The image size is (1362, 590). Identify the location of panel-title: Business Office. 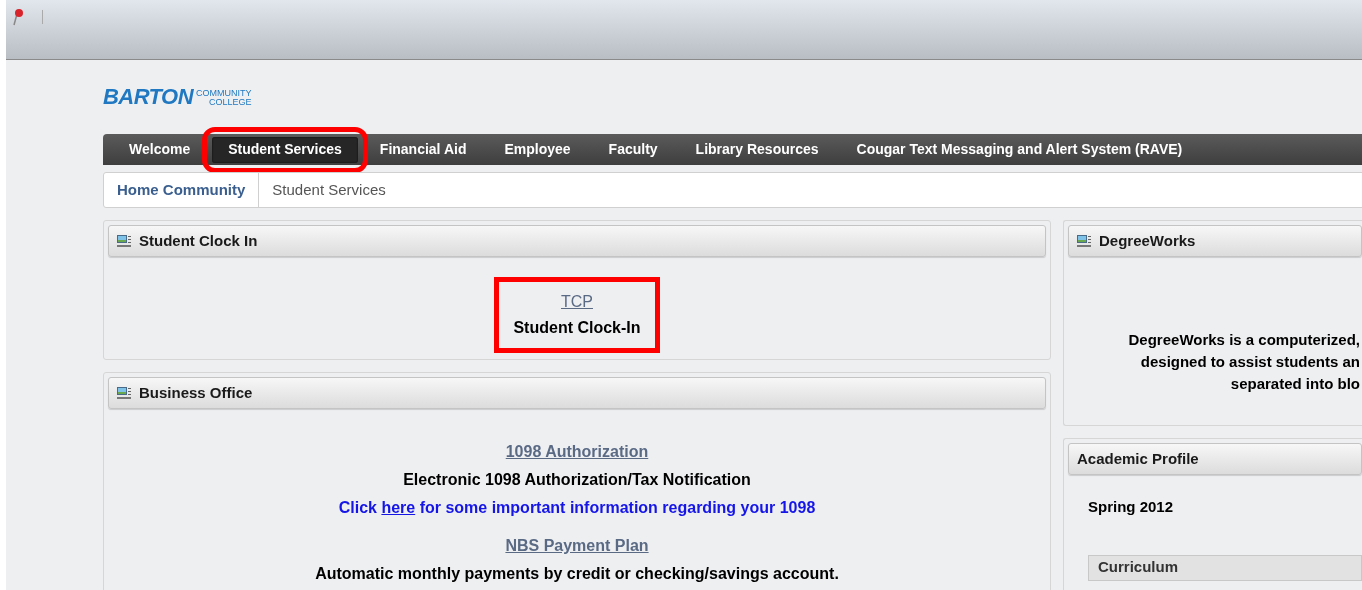
(196, 392).